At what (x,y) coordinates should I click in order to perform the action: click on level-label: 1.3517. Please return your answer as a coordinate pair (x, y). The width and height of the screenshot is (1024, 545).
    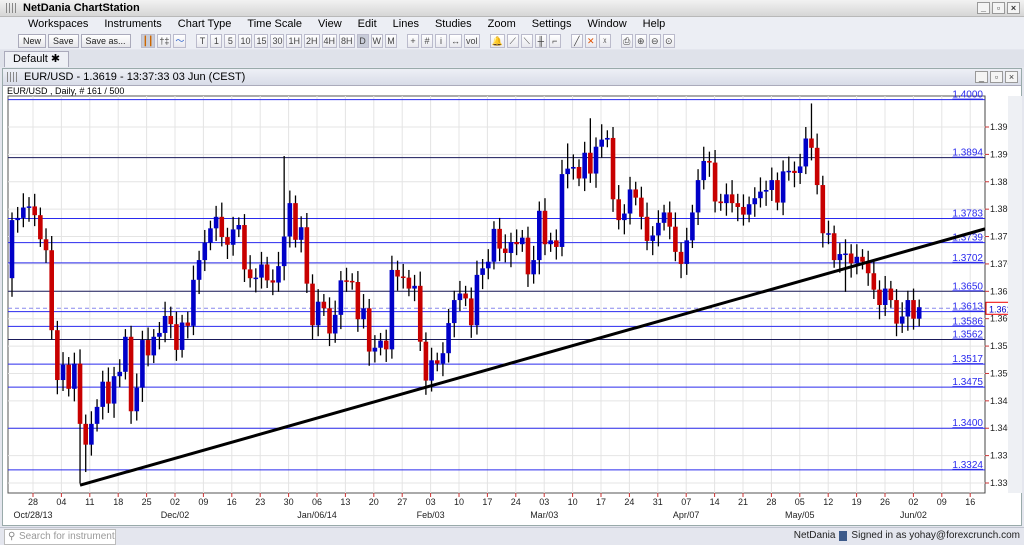
    Looking at the image, I should click on (967, 359).